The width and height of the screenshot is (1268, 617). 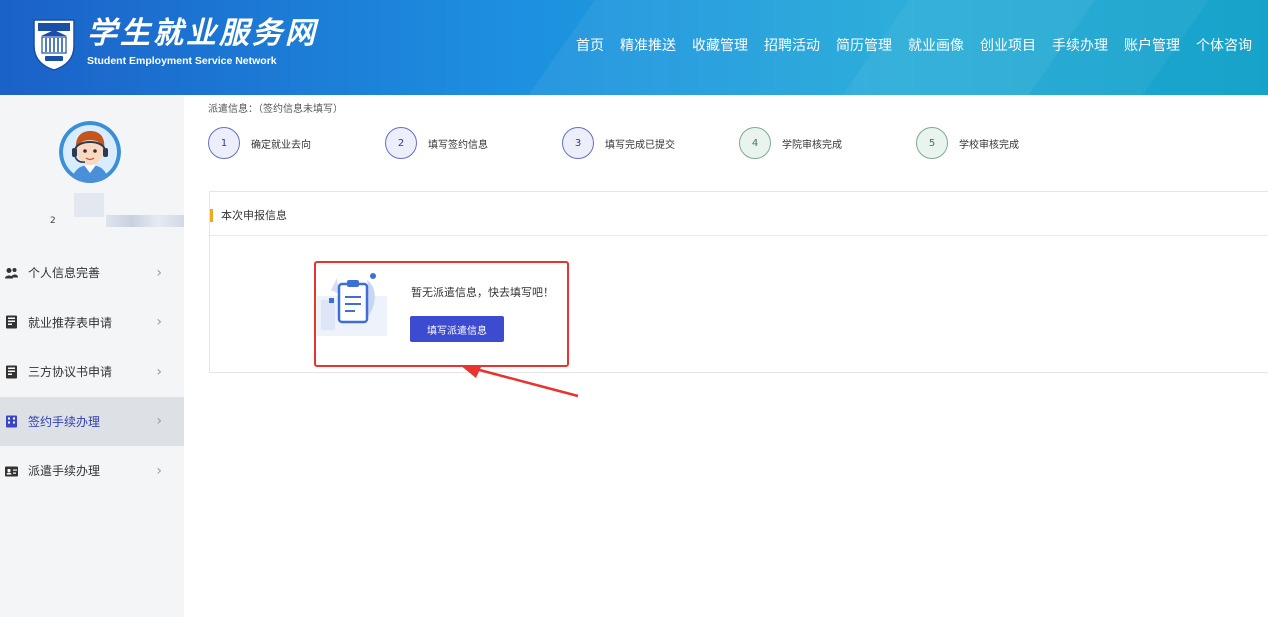 I want to click on dispatch-info-title: 派遣信息：（签约信息未填写）, so click(x=275, y=109).